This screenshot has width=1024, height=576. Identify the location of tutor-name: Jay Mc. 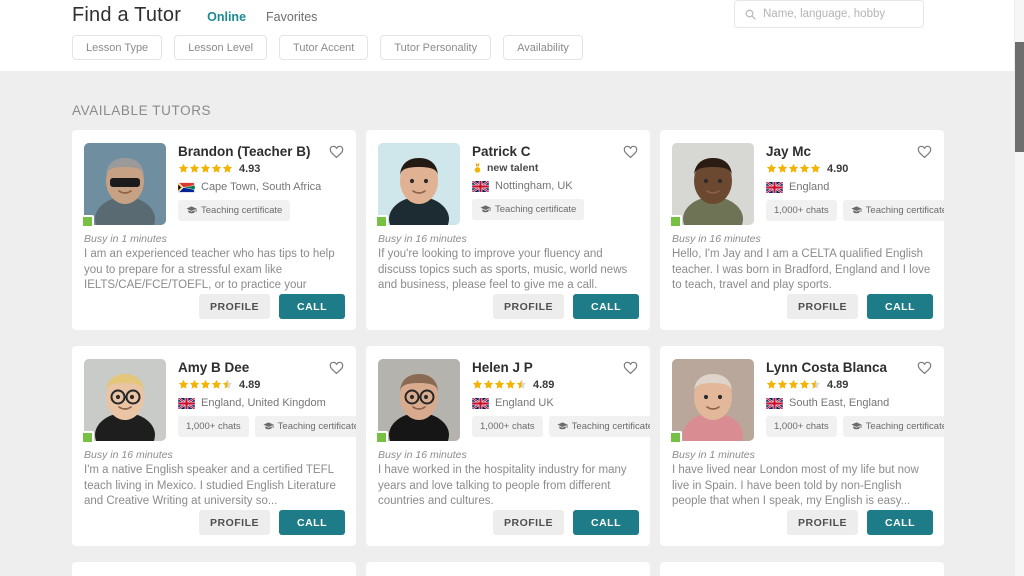
(849, 151).